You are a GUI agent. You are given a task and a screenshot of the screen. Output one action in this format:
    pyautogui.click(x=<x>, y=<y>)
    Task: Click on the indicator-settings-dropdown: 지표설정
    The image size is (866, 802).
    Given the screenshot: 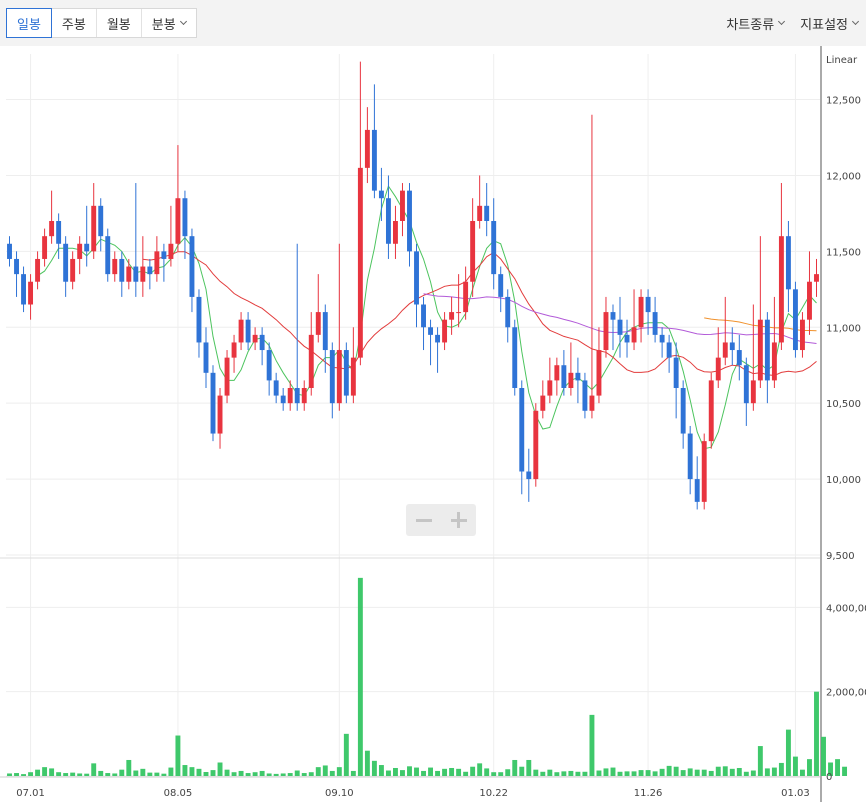 What is the action you would take?
    pyautogui.click(x=829, y=23)
    